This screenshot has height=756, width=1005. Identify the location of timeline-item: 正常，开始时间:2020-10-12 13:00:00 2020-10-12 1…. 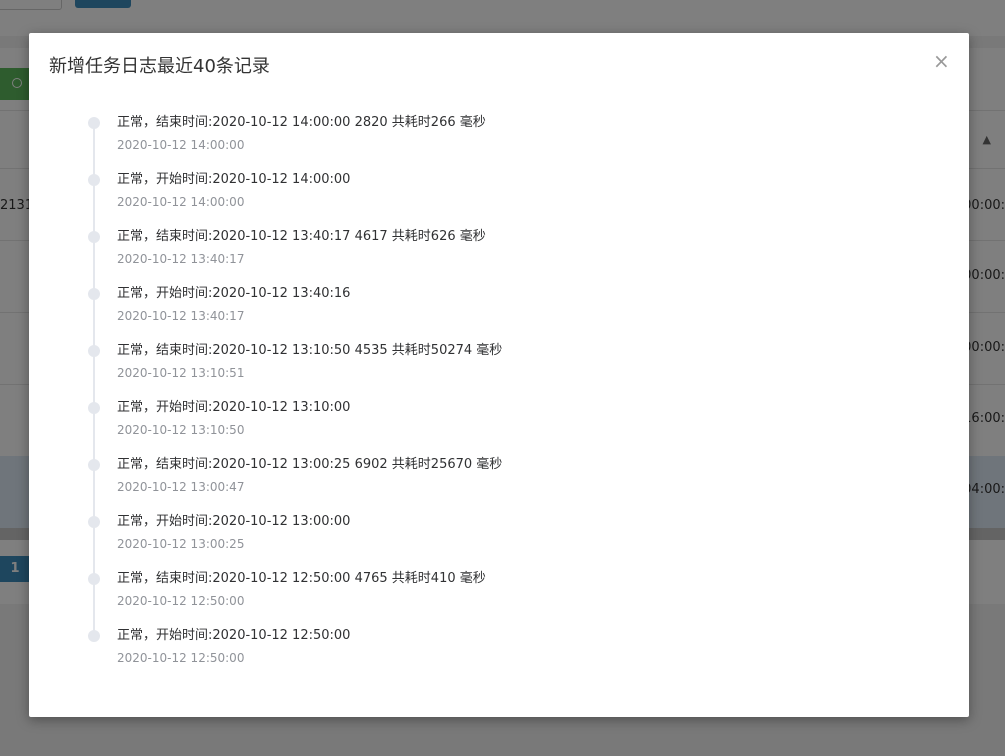
(507, 542).